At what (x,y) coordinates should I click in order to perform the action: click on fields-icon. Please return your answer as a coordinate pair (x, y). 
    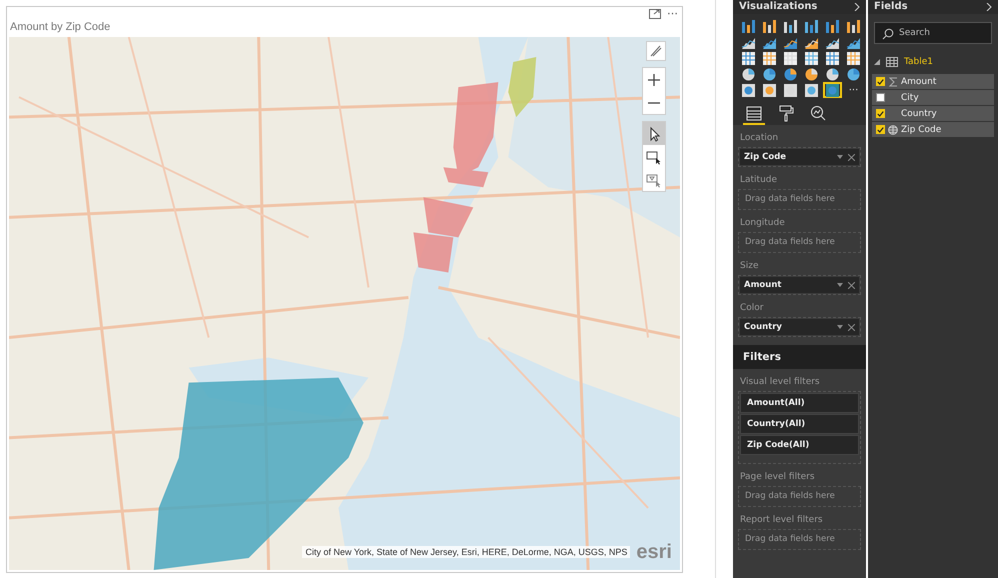
    Looking at the image, I should click on (754, 113).